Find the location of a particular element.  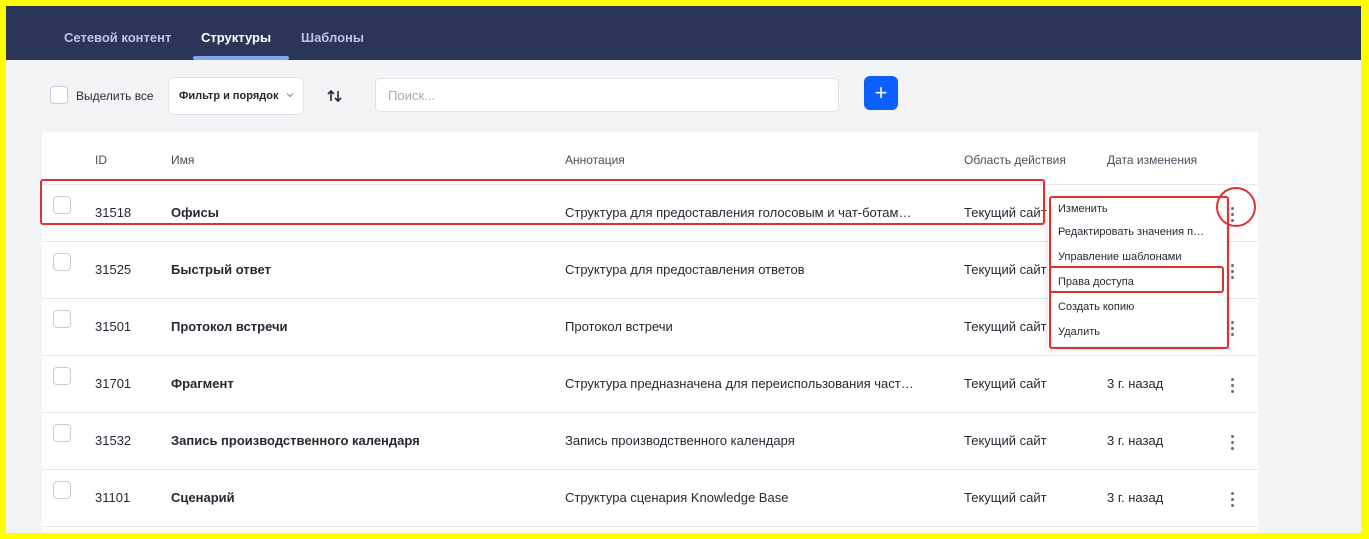

row-name: Быстрый ответ is located at coordinates (221, 269).